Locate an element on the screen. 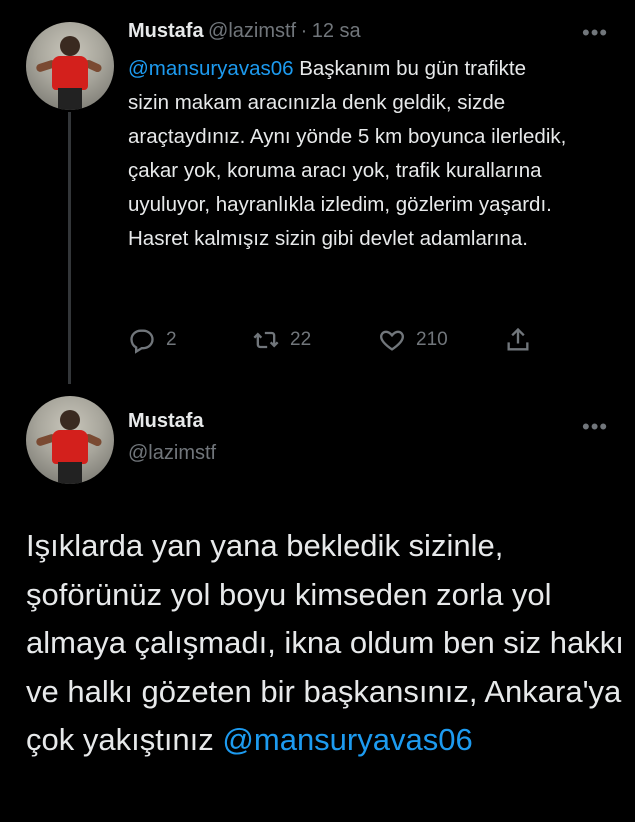  tweet-timestamp: 12 sa is located at coordinates (336, 31).